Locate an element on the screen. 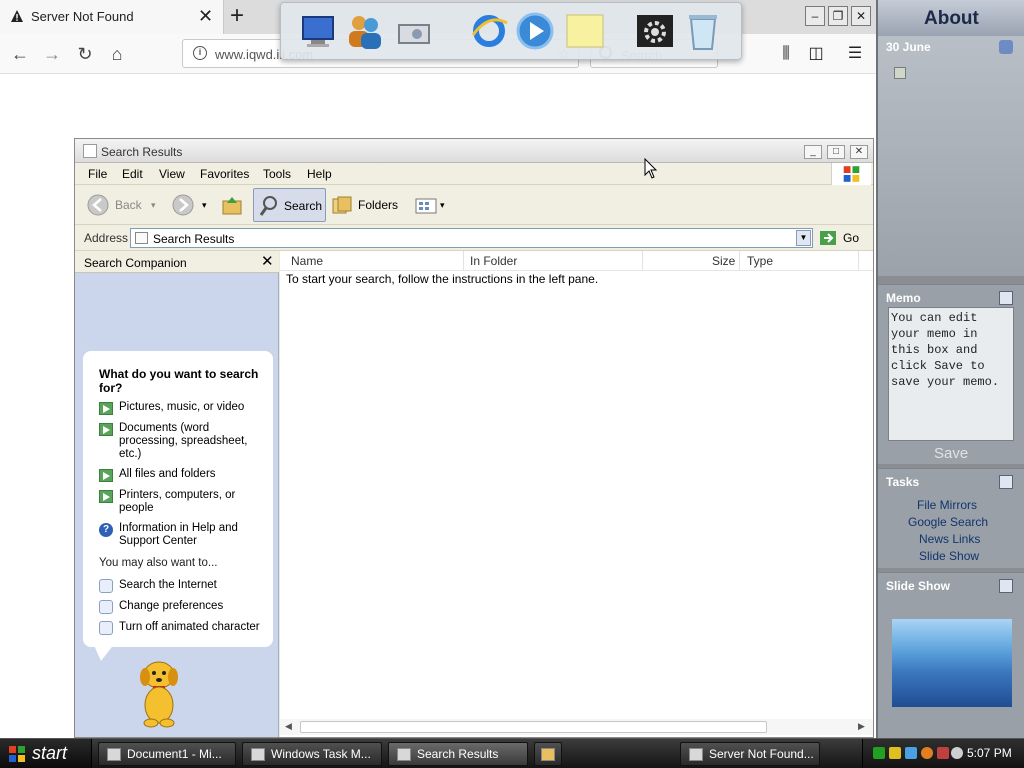  shield-icon is located at coordinates (895, 753).